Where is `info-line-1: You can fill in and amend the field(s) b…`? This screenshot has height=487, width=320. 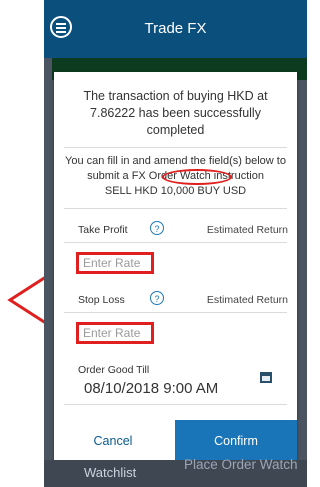 info-line-1: You can fill in and amend the field(s) b… is located at coordinates (175, 161).